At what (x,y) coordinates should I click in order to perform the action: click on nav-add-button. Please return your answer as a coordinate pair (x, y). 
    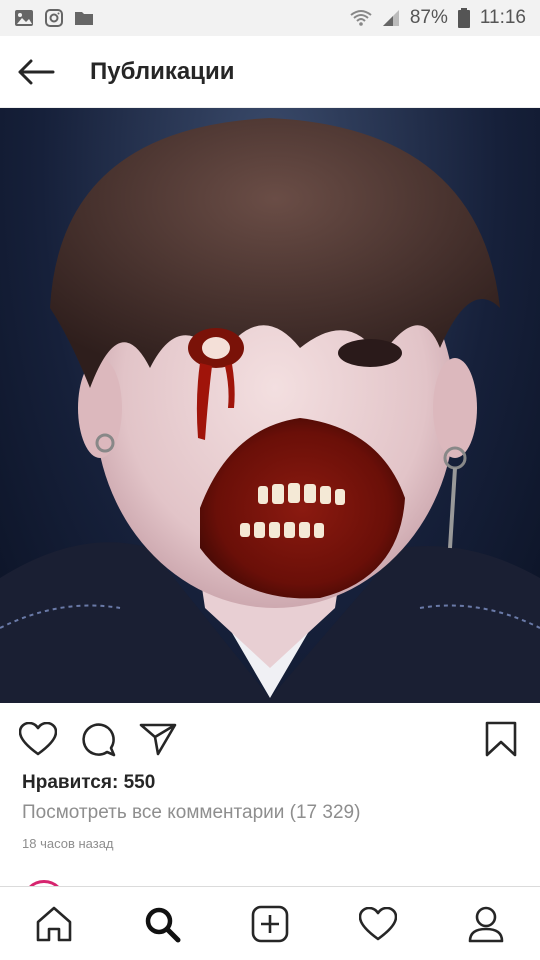
    Looking at the image, I should click on (270, 924).